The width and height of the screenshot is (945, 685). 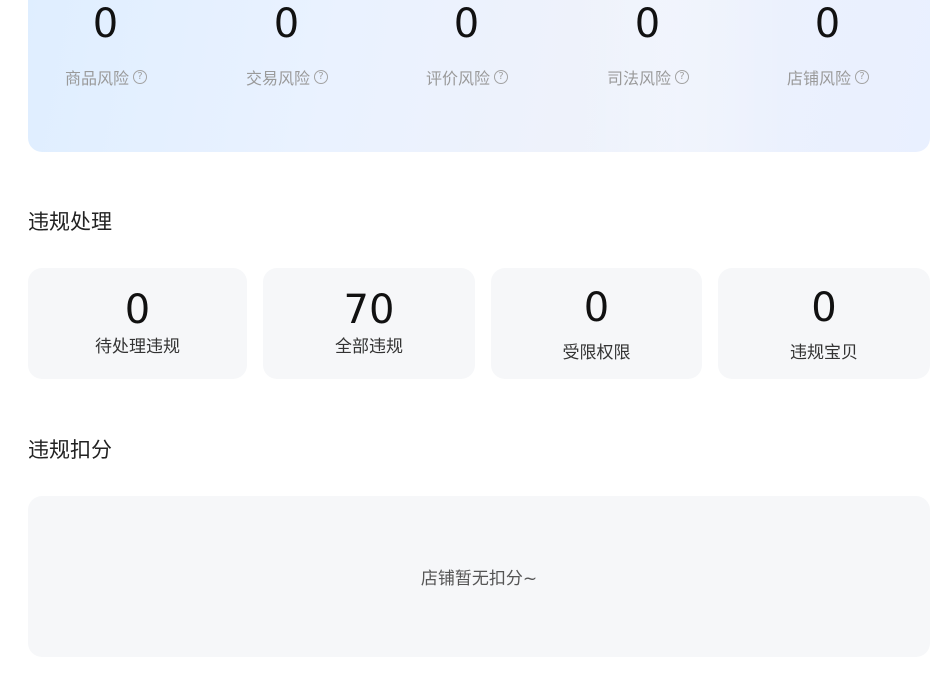 What do you see at coordinates (479, 579) in the screenshot?
I see `deduction-empty-text: 店铺暂无扣分~` at bounding box center [479, 579].